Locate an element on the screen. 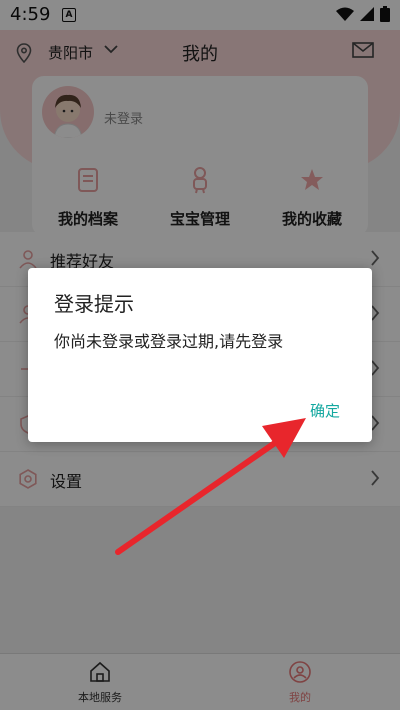 This screenshot has height=710, width=400. confirm-button: 确定 is located at coordinates (325, 410).